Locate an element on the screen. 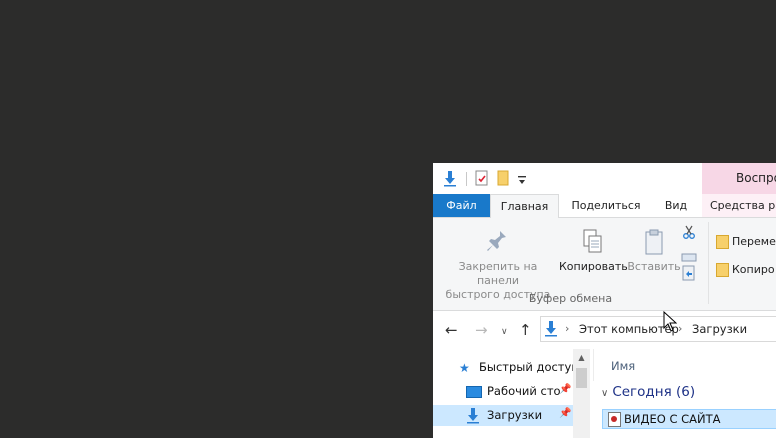 This screenshot has height=438, width=776. column-header-name: Имя is located at coordinates (623, 366).